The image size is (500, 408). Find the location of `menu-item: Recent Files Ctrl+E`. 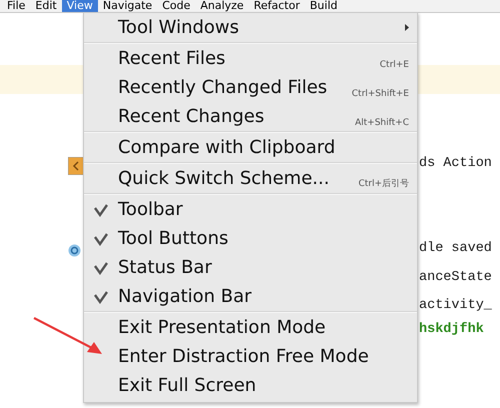

menu-item: Recent Files Ctrl+E is located at coordinates (250, 58).